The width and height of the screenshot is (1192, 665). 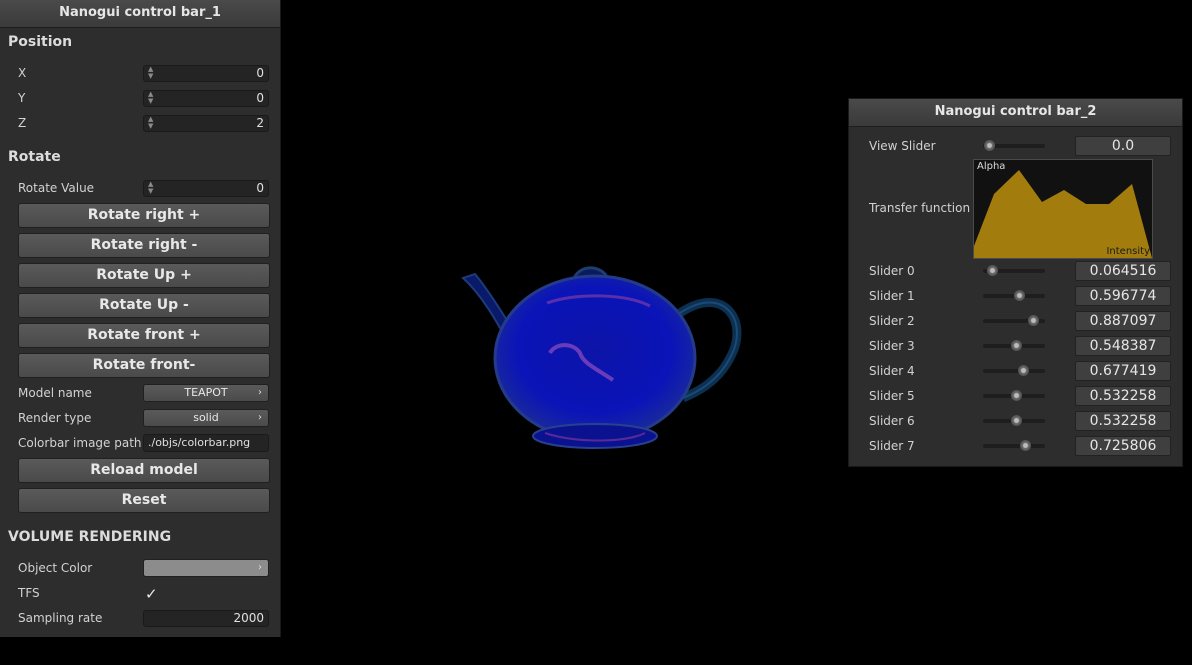 I want to click on position-heading: Position, so click(x=40, y=42).